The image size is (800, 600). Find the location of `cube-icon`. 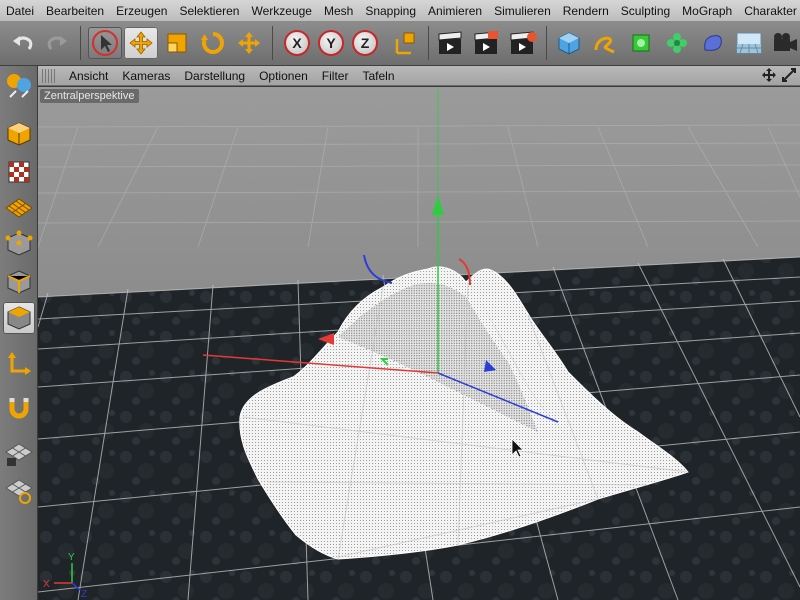

cube-icon is located at coordinates (569, 43).